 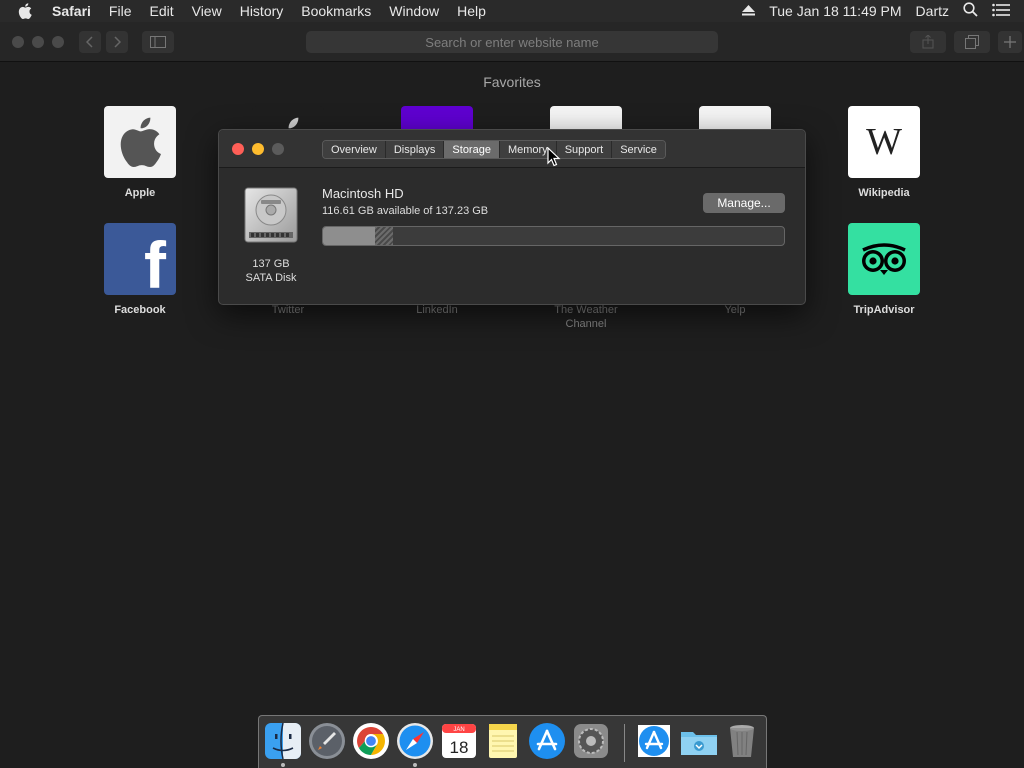 I want to click on minimize-button, so click(x=258, y=149).